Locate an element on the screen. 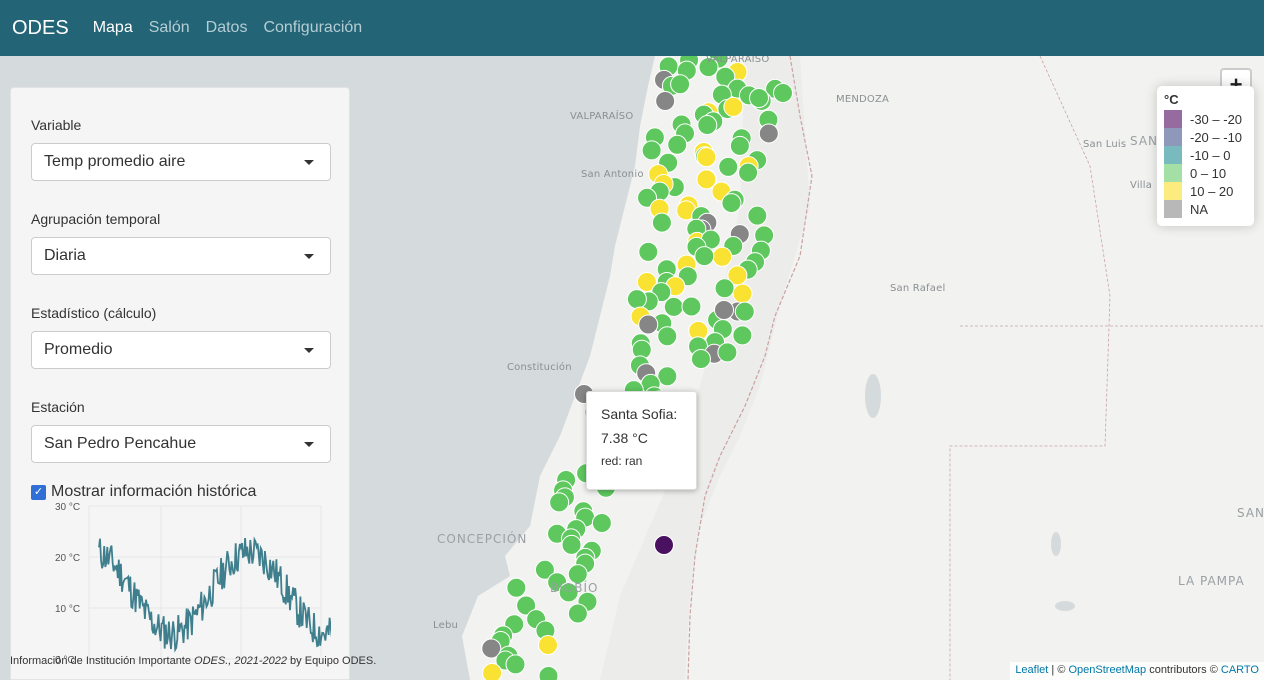 Image resolution: width=1264 pixels, height=680 pixels. legend-item: 0 – 10 is located at coordinates (1205, 173).